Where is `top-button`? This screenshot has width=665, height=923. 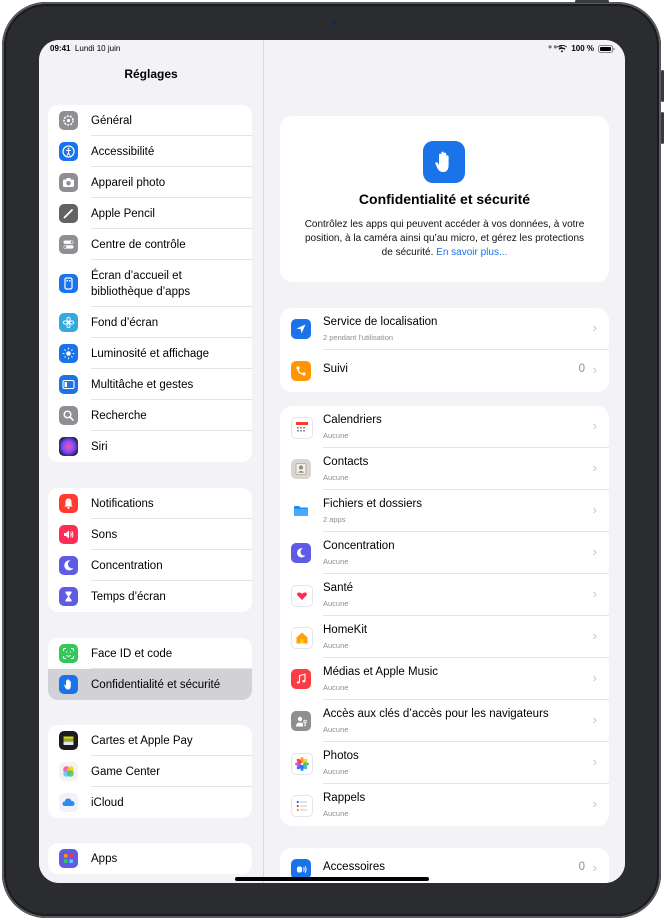 top-button is located at coordinates (592, 1).